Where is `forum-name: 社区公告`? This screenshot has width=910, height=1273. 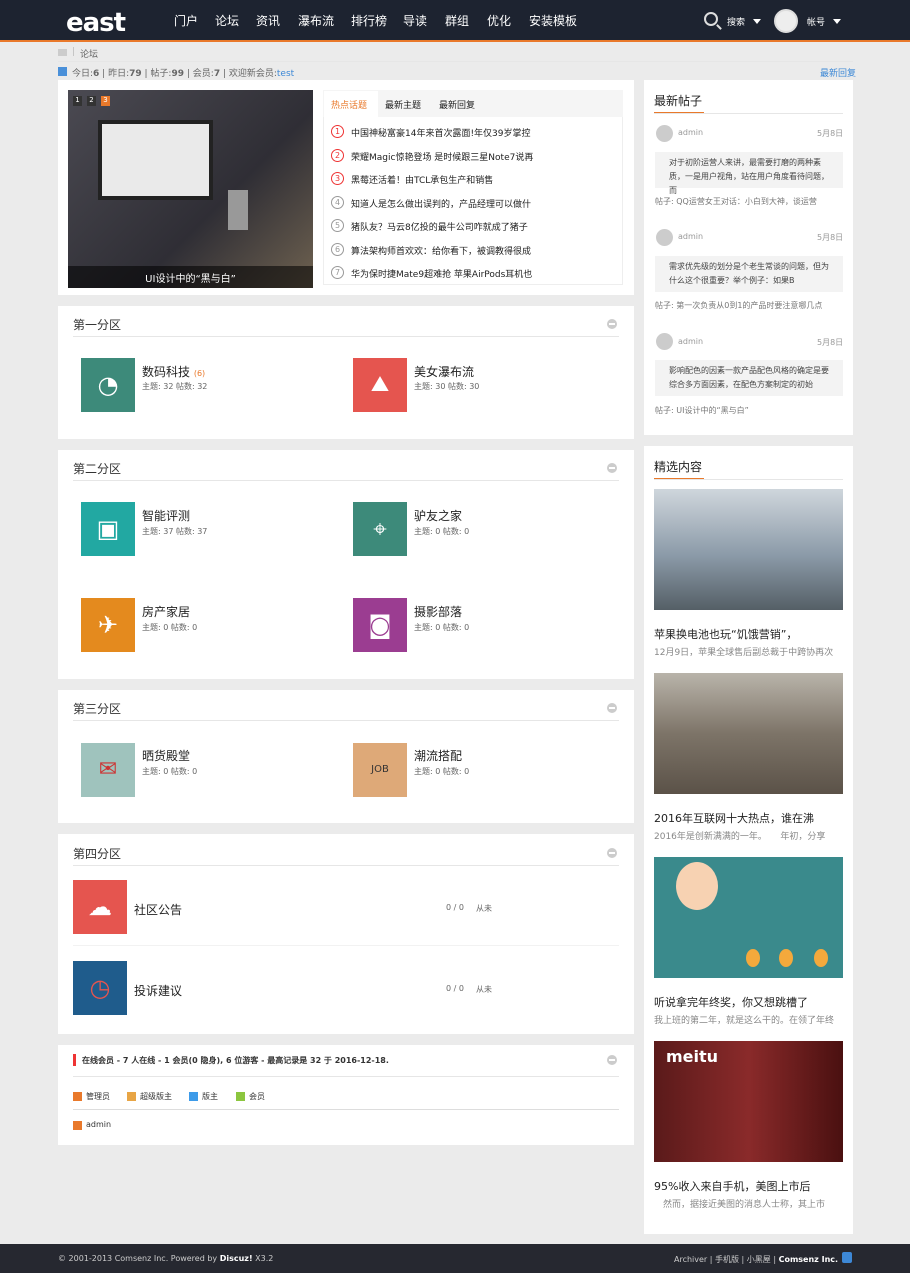
forum-name: 社区公告 is located at coordinates (158, 909).